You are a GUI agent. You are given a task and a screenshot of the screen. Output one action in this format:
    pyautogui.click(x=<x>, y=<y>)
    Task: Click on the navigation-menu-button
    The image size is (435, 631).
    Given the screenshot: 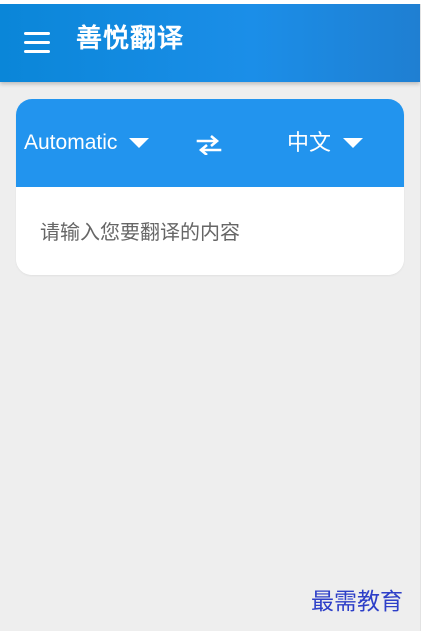 What is the action you would take?
    pyautogui.click(x=37, y=43)
    